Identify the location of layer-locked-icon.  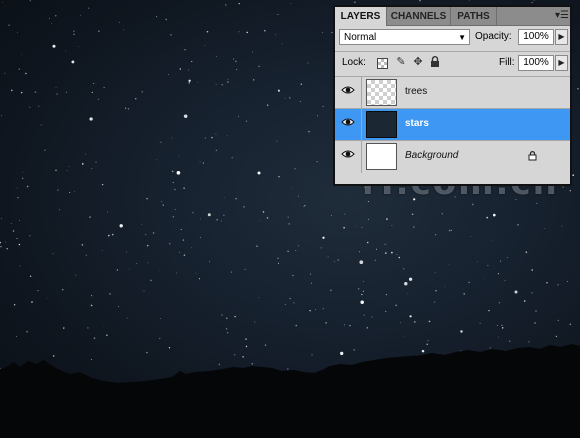
(533, 156).